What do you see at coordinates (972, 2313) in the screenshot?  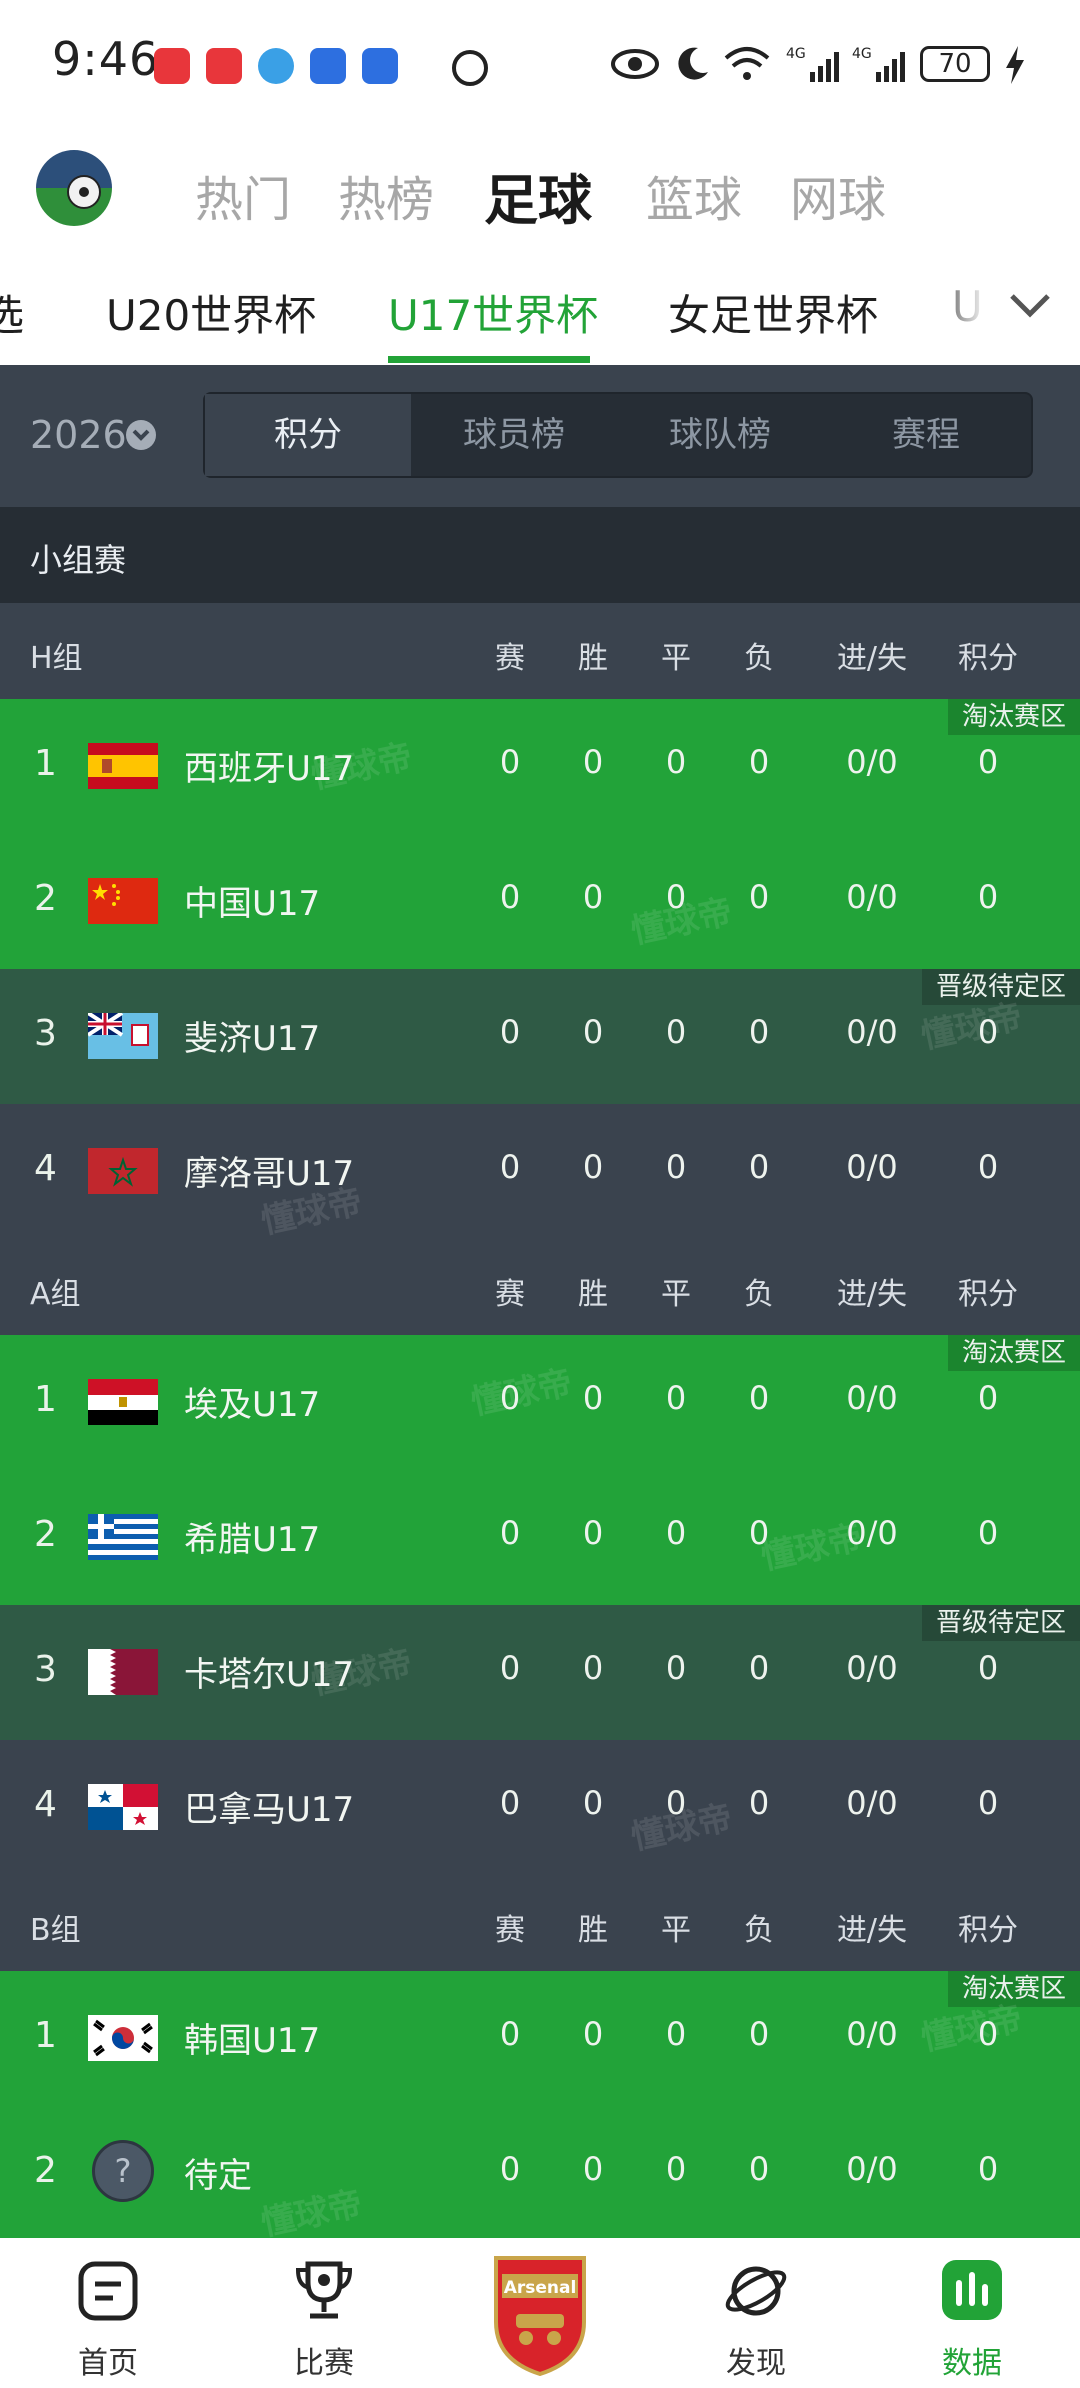 I see `nav-data: 数据` at bounding box center [972, 2313].